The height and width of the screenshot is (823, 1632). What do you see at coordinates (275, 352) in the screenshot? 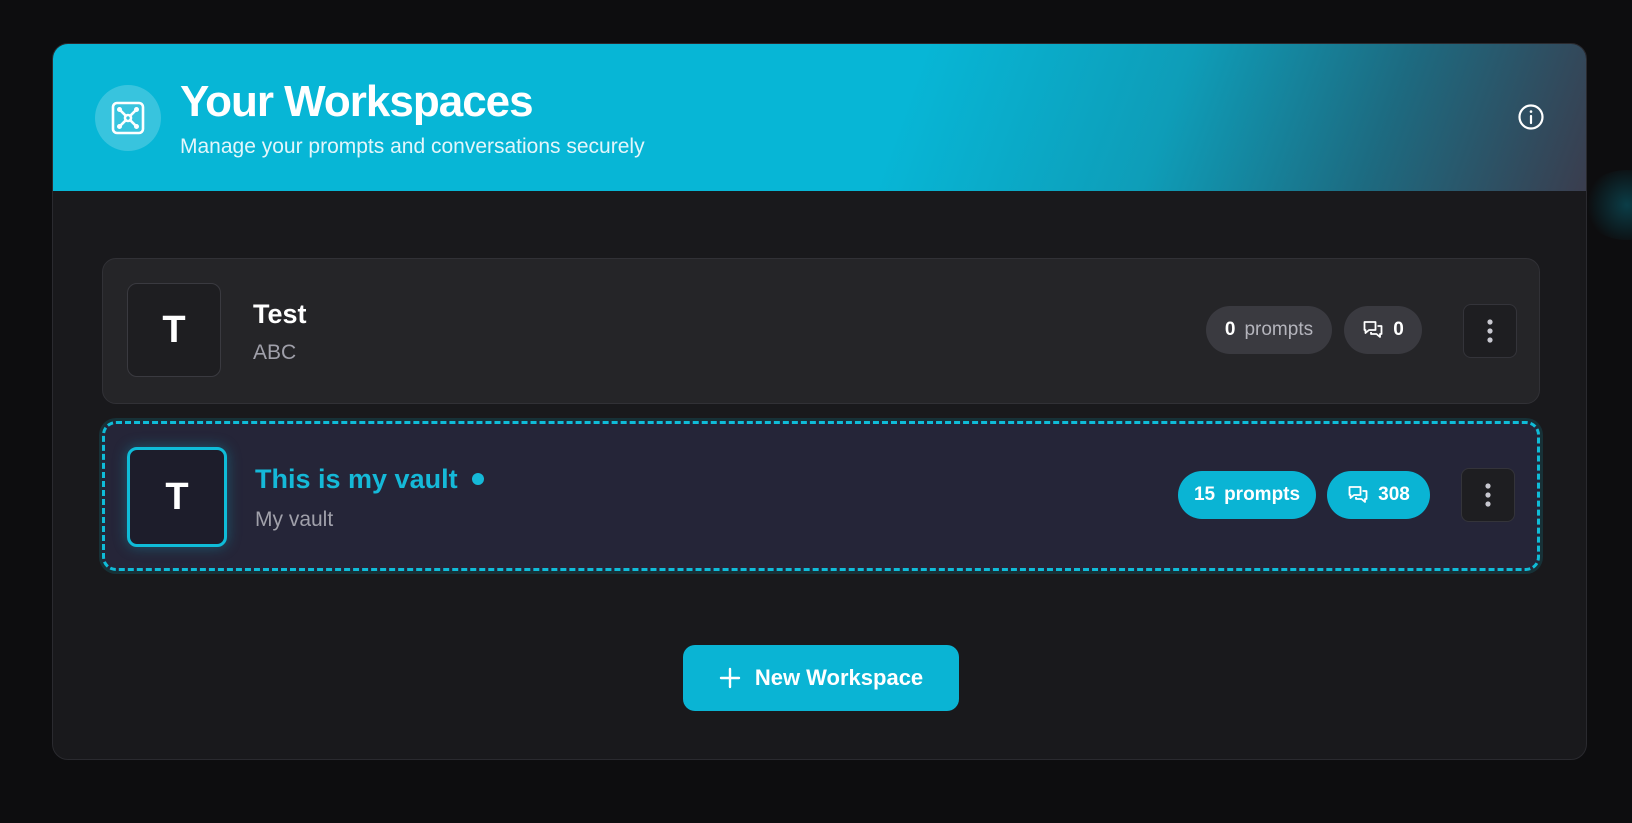
I see `workspace-description: ABC` at bounding box center [275, 352].